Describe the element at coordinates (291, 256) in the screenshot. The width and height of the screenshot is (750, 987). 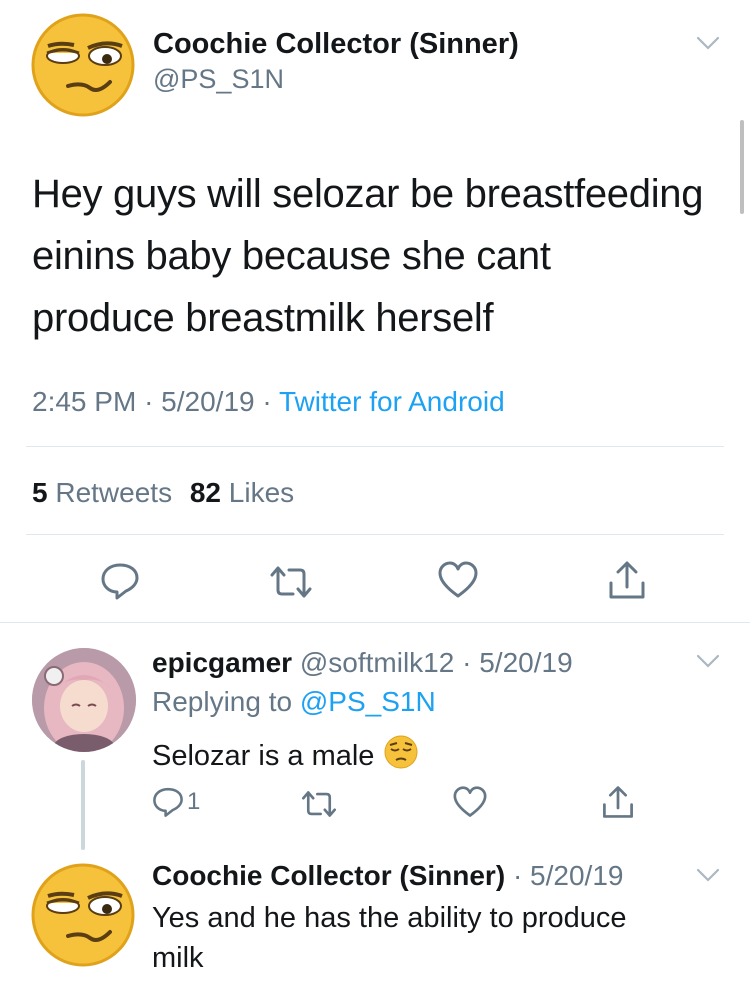
I see `tweet-text-line: einins baby because she cant` at that location.